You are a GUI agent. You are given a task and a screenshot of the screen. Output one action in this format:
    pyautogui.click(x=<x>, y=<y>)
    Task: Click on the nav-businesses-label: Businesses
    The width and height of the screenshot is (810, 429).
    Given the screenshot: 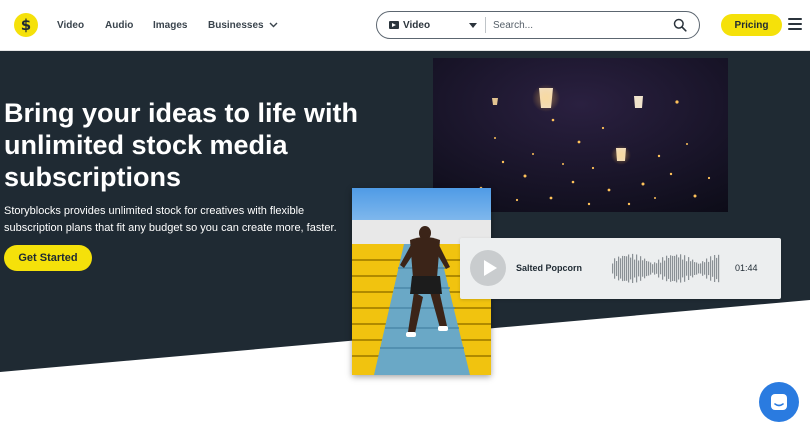 What is the action you would take?
    pyautogui.click(x=236, y=25)
    